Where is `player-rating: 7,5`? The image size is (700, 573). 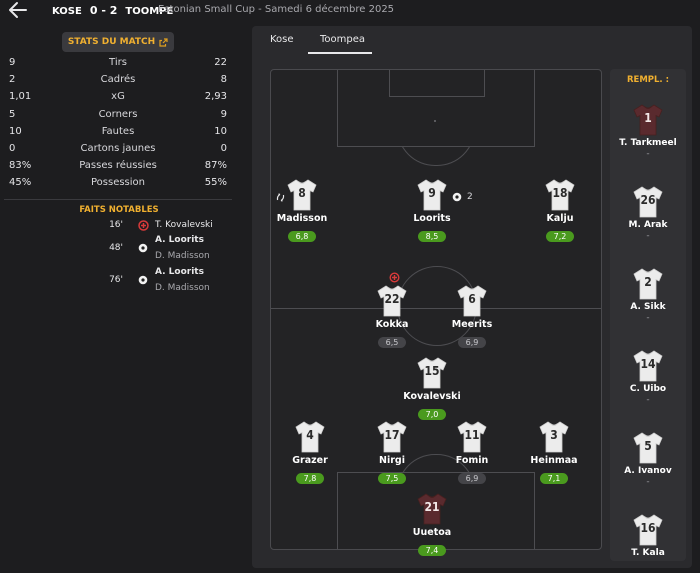
player-rating: 7,5 is located at coordinates (392, 478).